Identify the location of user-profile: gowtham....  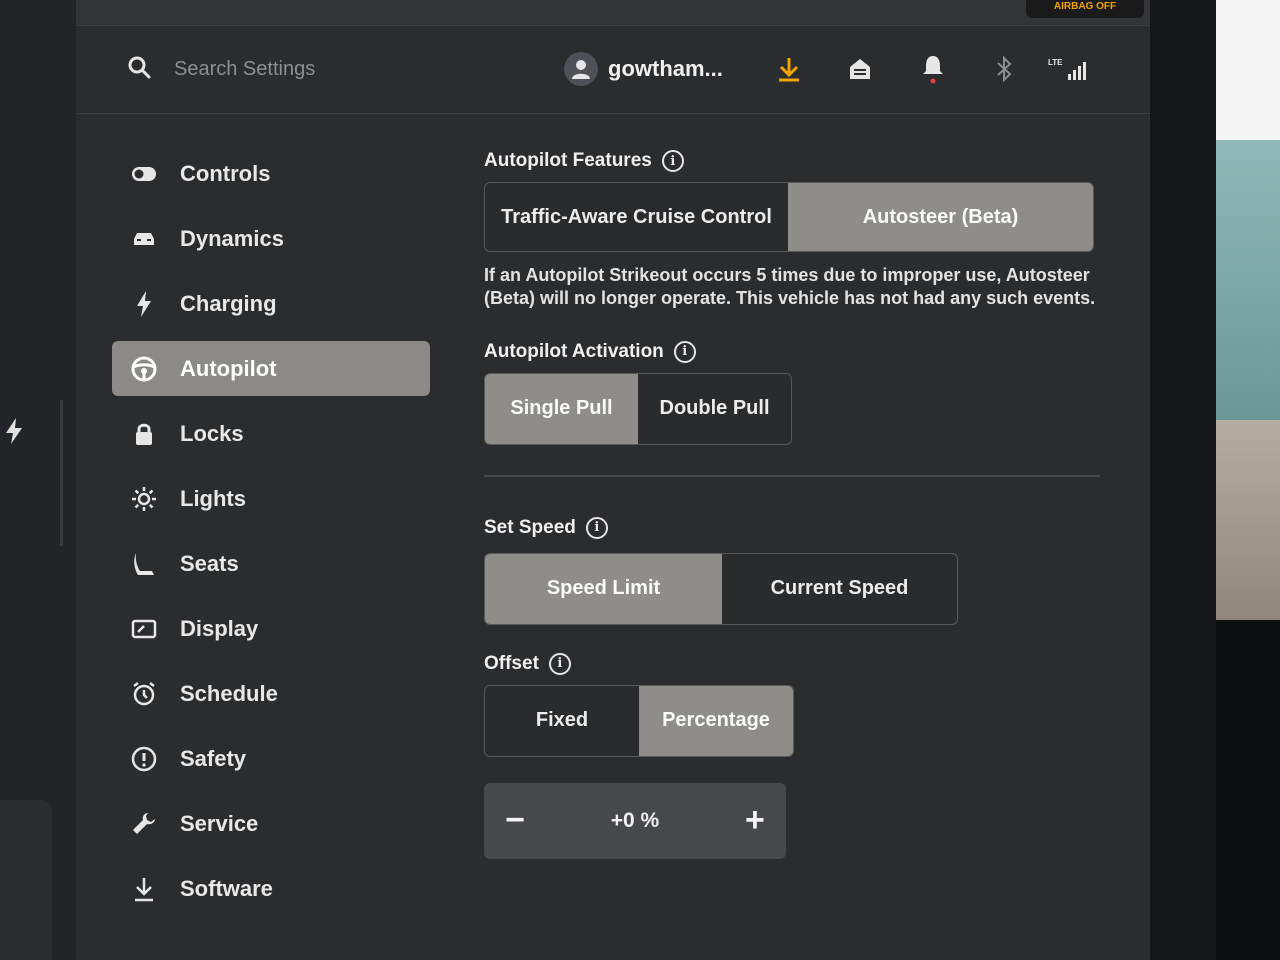
(643, 69).